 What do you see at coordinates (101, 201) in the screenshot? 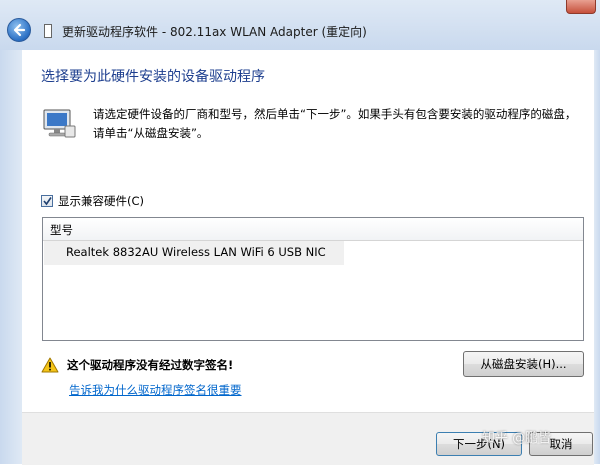
I see `show-compatible-label: 显示兼容硬件(C)` at bounding box center [101, 201].